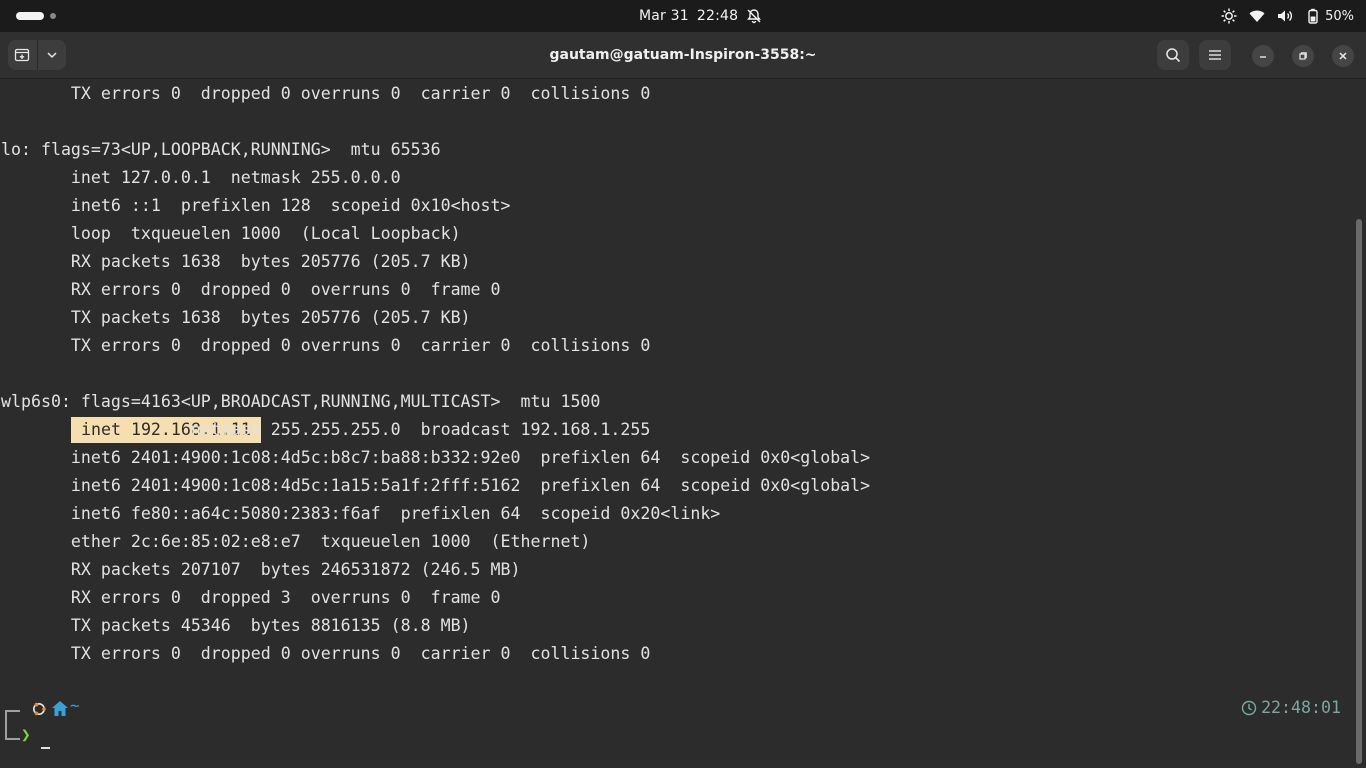  What do you see at coordinates (1249, 707) in the screenshot?
I see `clock-icon` at bounding box center [1249, 707].